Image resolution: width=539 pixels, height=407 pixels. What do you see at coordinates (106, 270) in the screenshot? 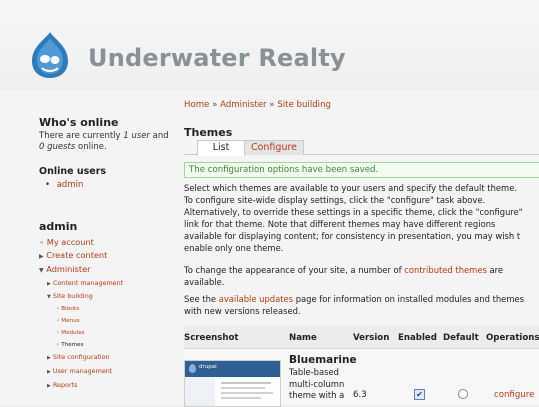
I see `menu-item-administer: ▼ Administer` at bounding box center [106, 270].